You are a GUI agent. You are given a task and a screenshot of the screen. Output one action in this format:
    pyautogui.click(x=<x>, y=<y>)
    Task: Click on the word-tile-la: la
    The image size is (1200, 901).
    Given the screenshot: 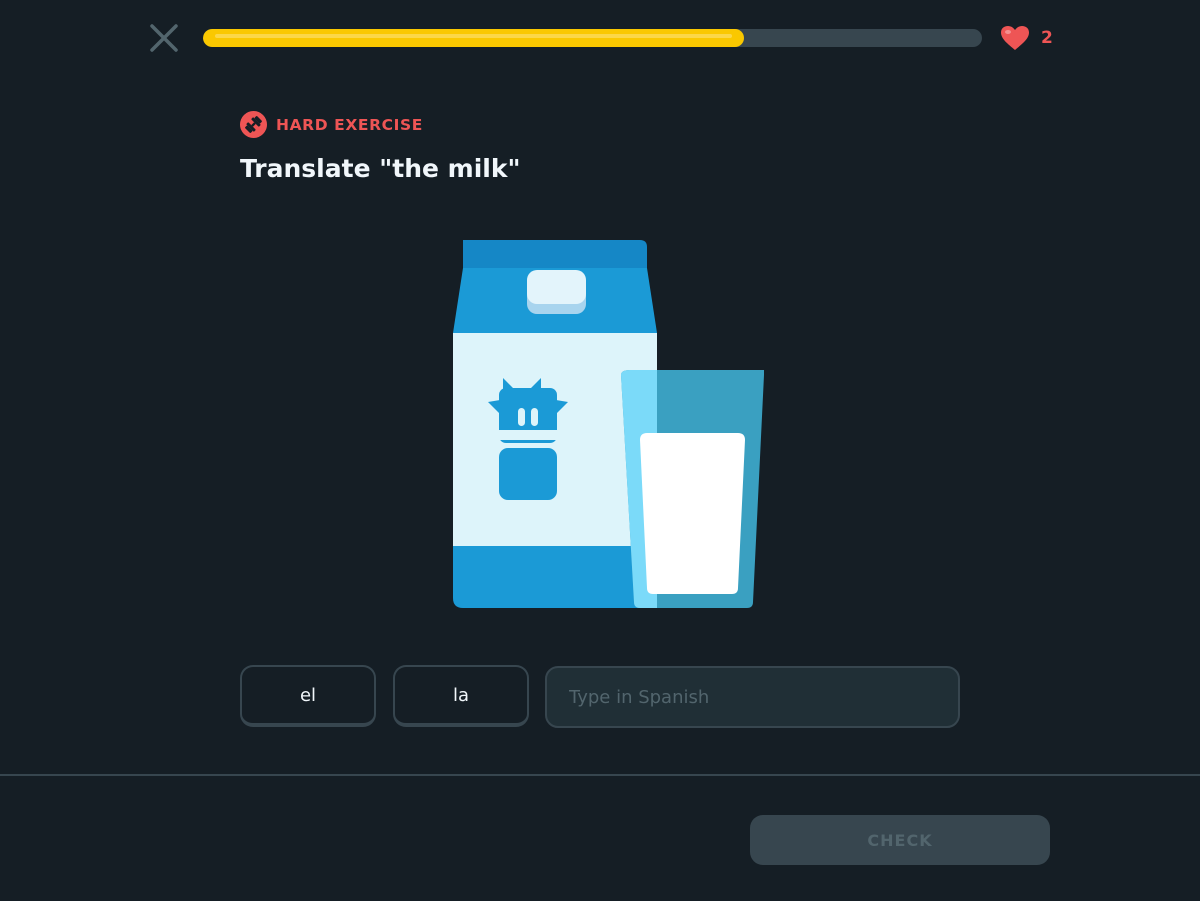 What is the action you would take?
    pyautogui.click(x=461, y=696)
    